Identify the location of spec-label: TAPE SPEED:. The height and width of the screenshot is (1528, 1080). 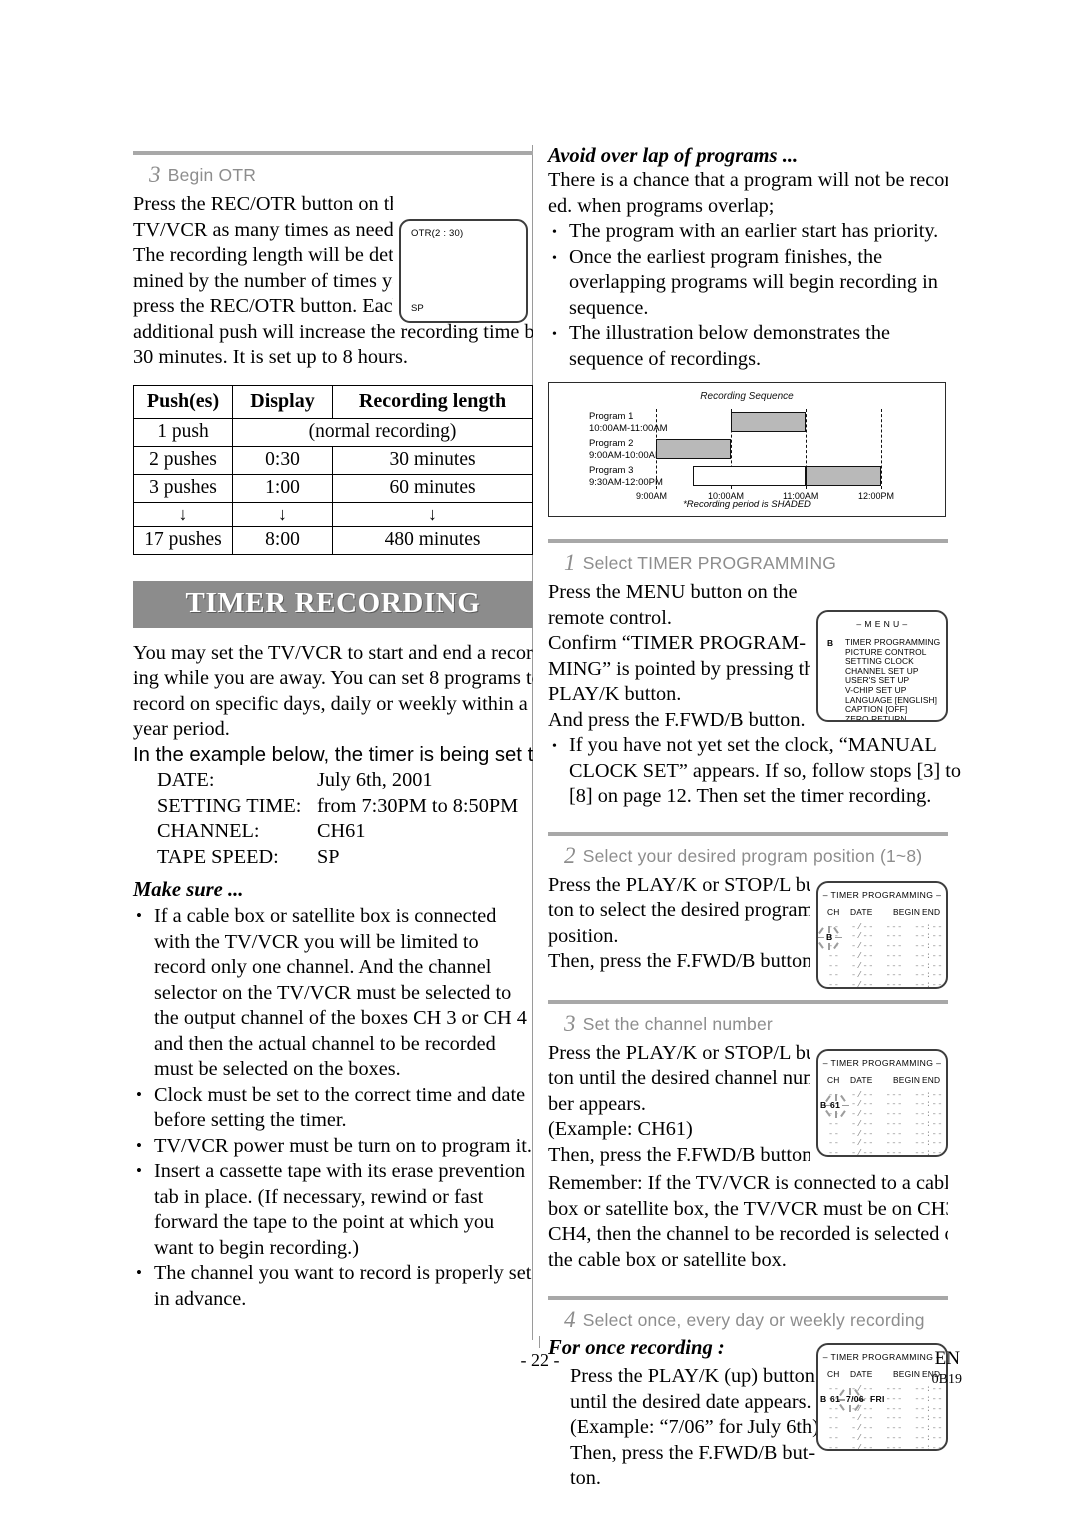
(218, 856).